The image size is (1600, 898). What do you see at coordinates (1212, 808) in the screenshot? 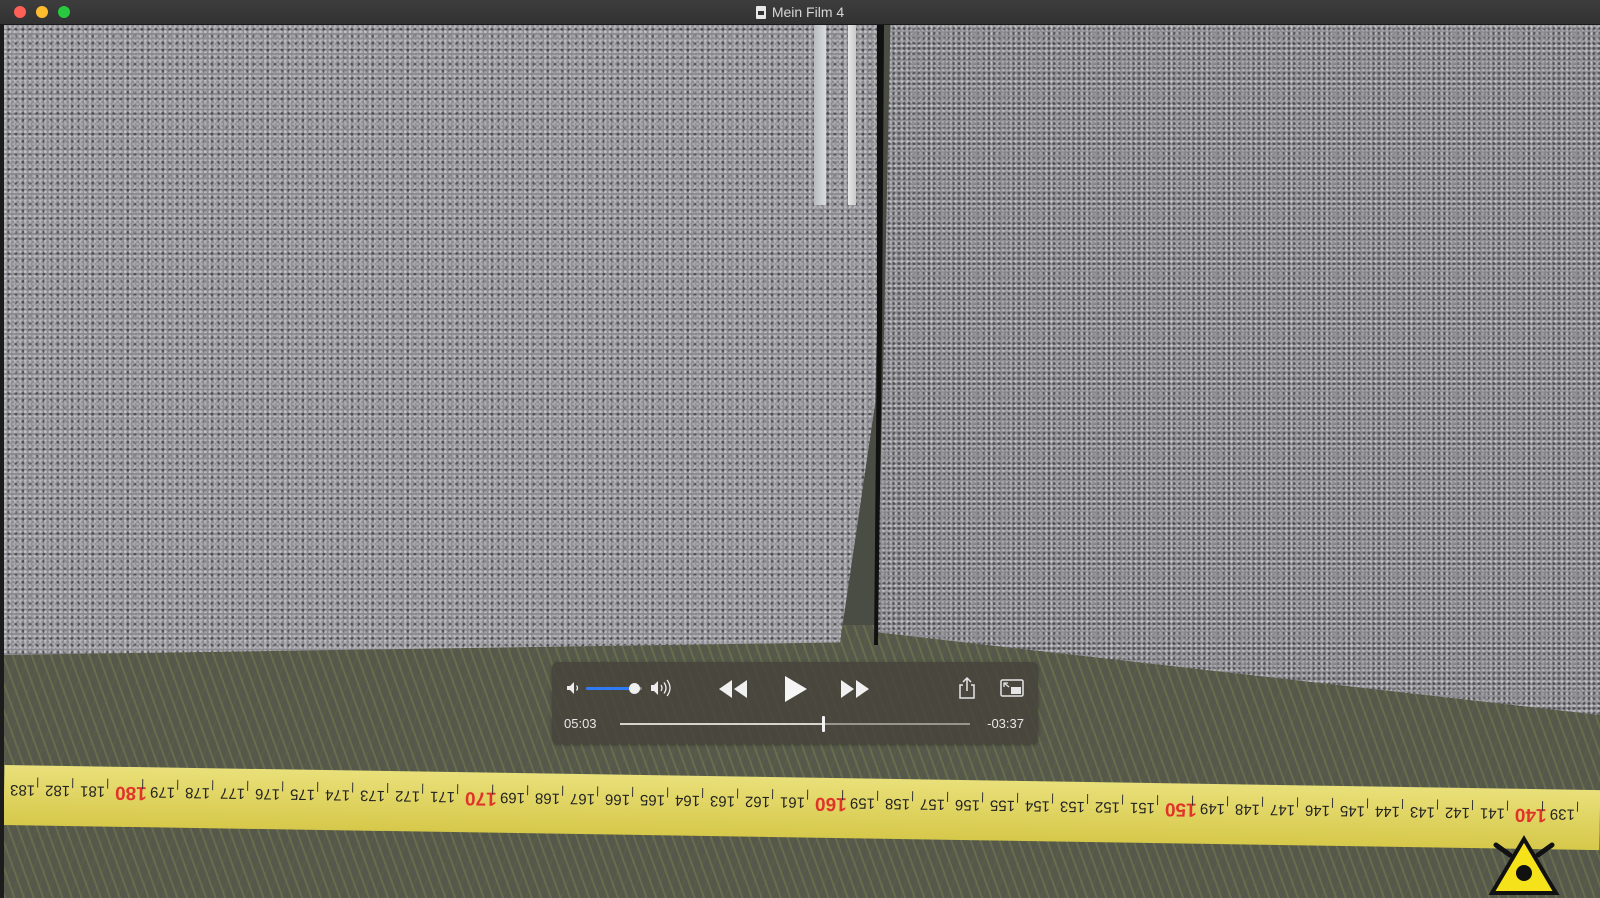
I see `tape-number: 149` at bounding box center [1212, 808].